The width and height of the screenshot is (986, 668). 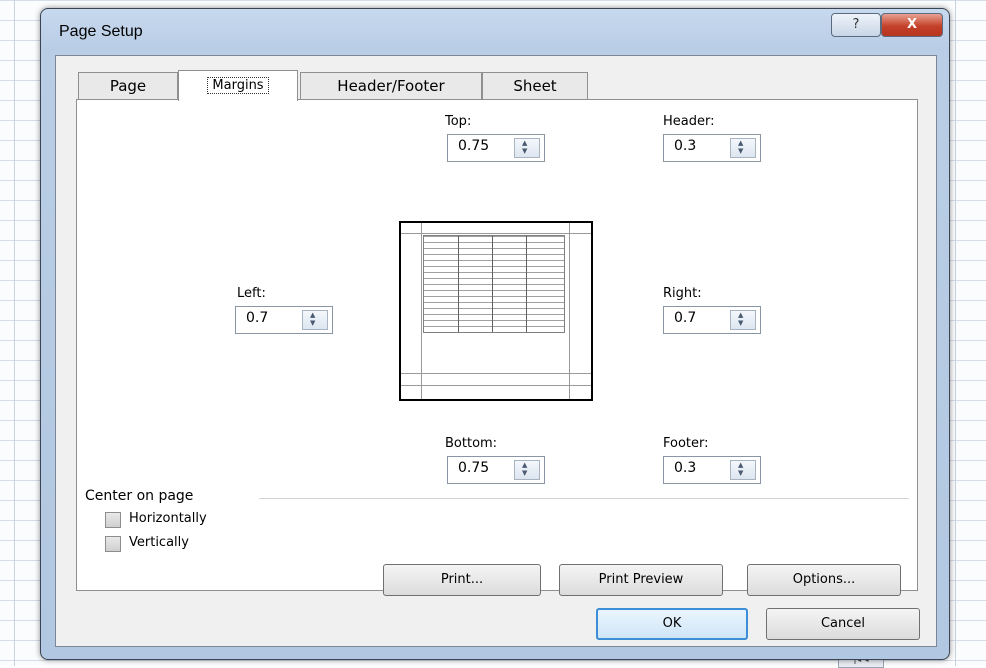 What do you see at coordinates (113, 520) in the screenshot?
I see `horizontally-checkbox` at bounding box center [113, 520].